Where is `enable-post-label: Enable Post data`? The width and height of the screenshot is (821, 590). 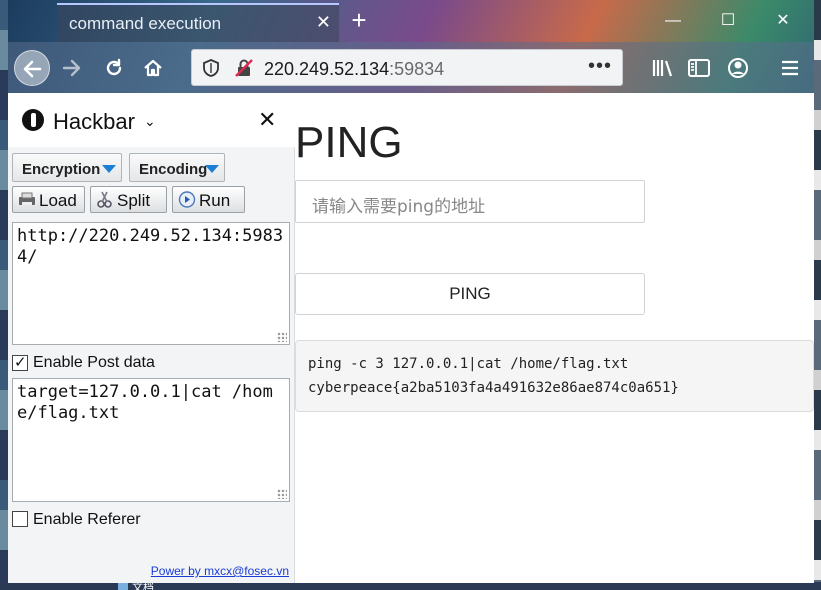 enable-post-label: Enable Post data is located at coordinates (94, 363).